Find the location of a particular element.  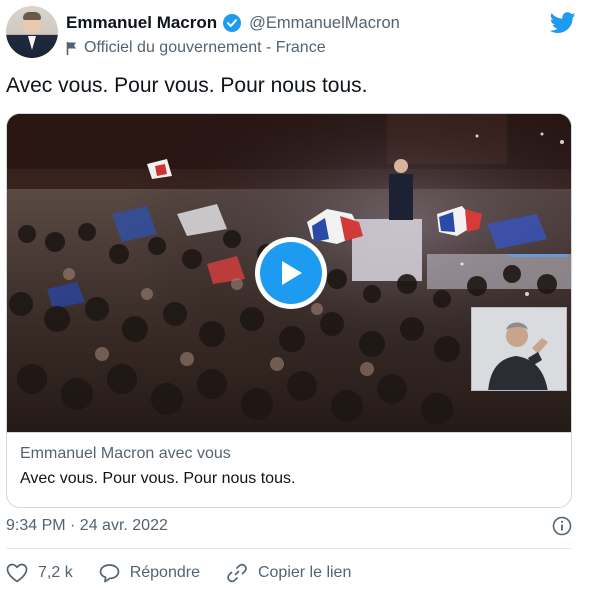

heart-icon is located at coordinates (17, 573).